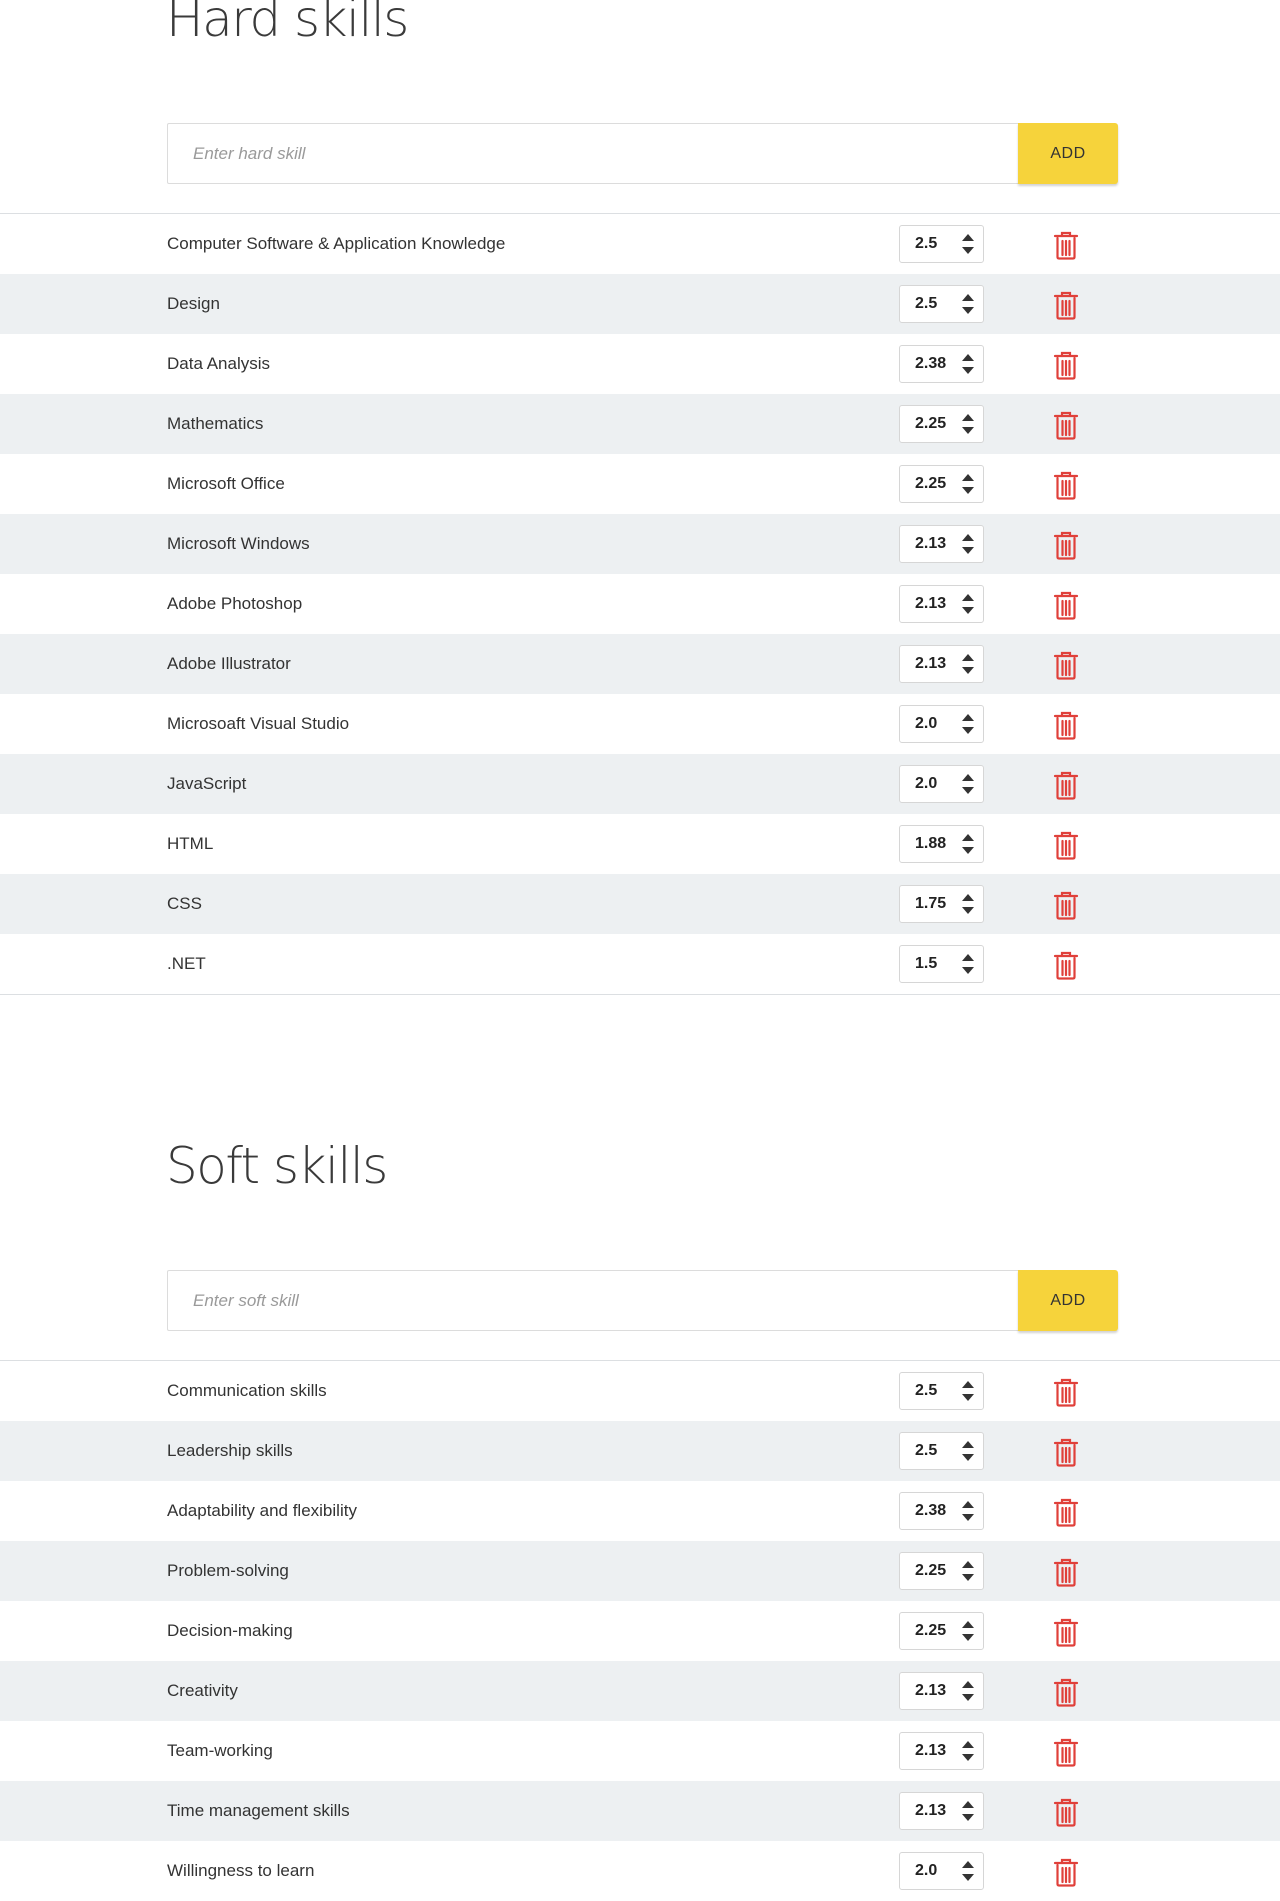 This screenshot has height=1901, width=1280. What do you see at coordinates (592, 153) in the screenshot?
I see `hard-skill-input` at bounding box center [592, 153].